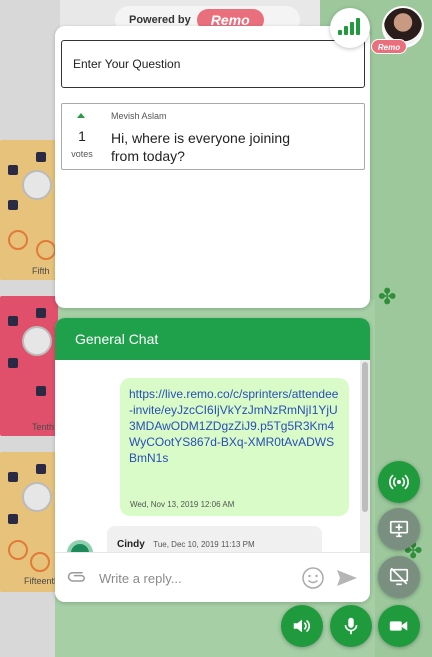  I want to click on message-timestamp: Tue, Dec 10, 2019 11:13 PM, so click(204, 544).